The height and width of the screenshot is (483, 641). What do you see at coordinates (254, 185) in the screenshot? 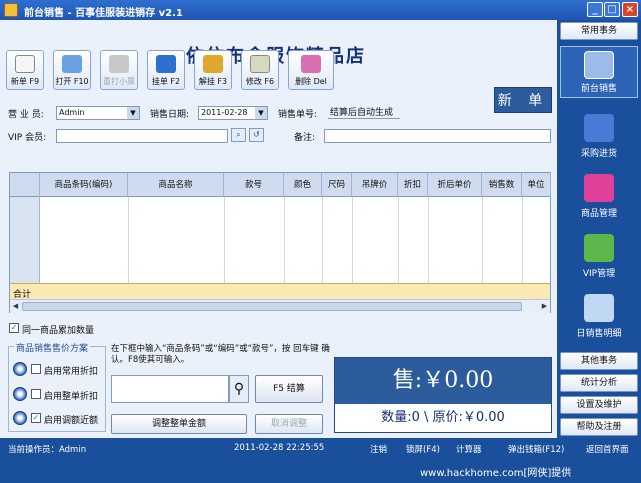
I see `column-header: 款号` at bounding box center [254, 185].